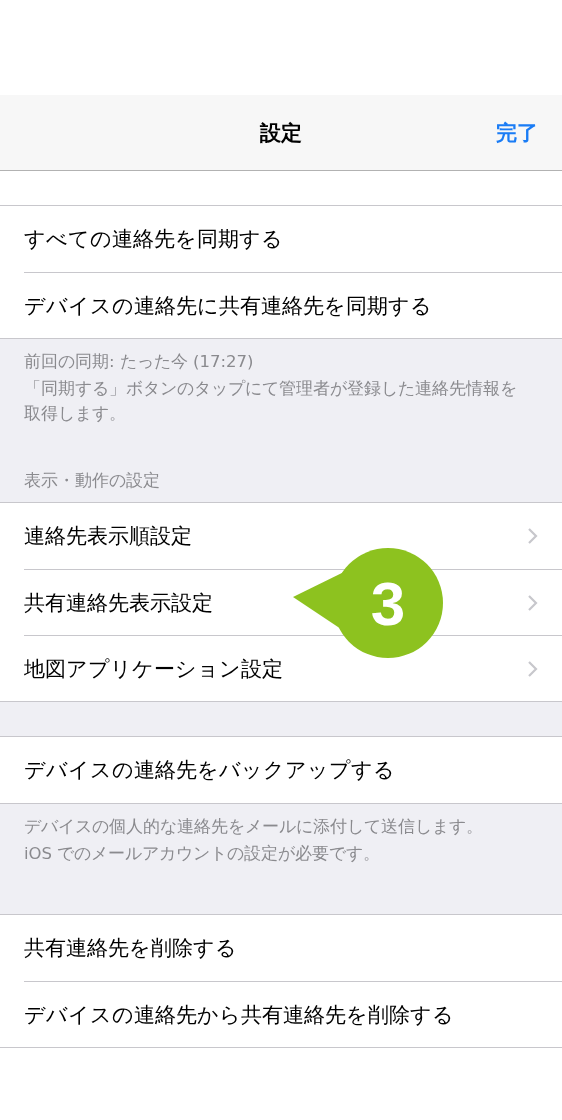 Image resolution: width=562 pixels, height=1120 pixels. What do you see at coordinates (517, 132) in the screenshot?
I see `done-button: 完了` at bounding box center [517, 132].